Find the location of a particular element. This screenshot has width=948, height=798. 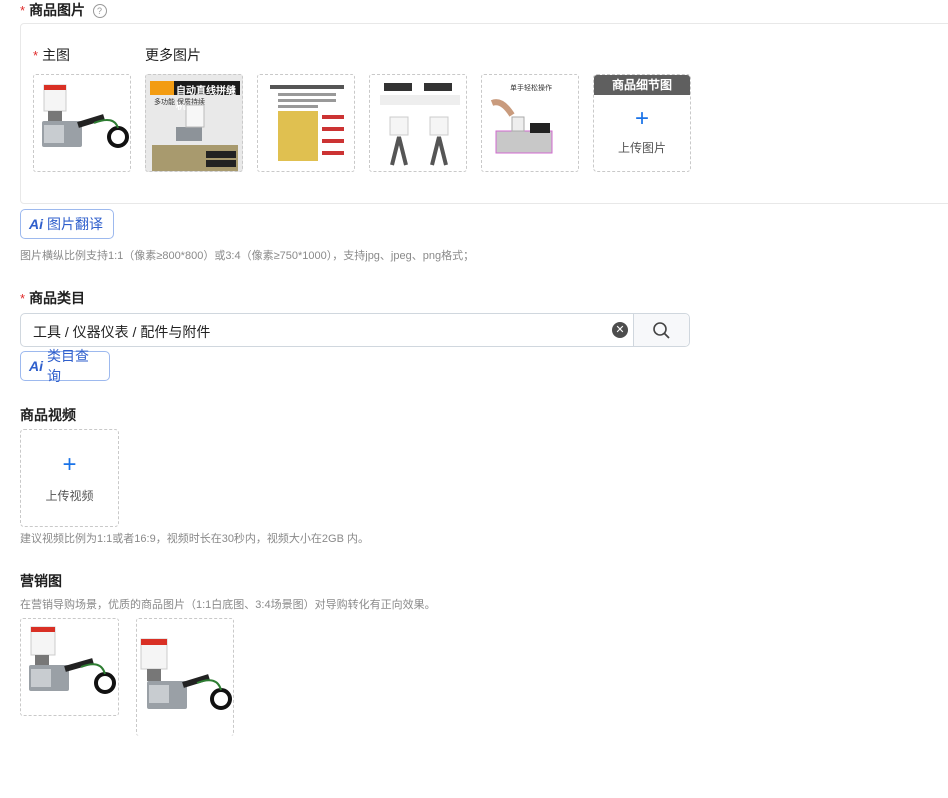

marketing-title: 营销图 is located at coordinates (41, 581).